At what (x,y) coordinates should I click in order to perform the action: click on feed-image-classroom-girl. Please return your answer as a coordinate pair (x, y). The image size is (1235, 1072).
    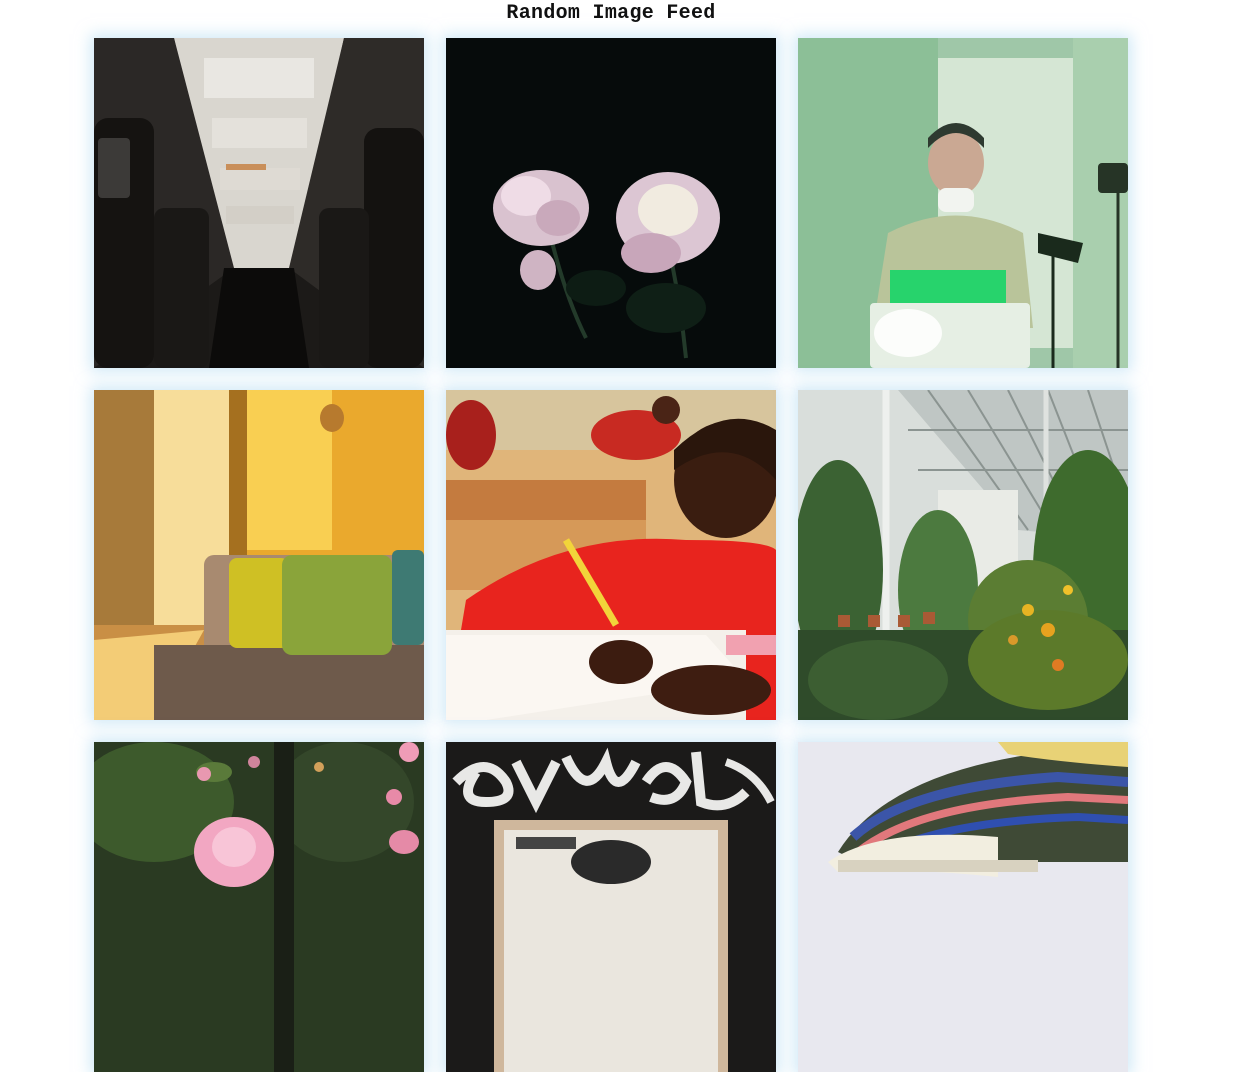
    Looking at the image, I should click on (611, 555).